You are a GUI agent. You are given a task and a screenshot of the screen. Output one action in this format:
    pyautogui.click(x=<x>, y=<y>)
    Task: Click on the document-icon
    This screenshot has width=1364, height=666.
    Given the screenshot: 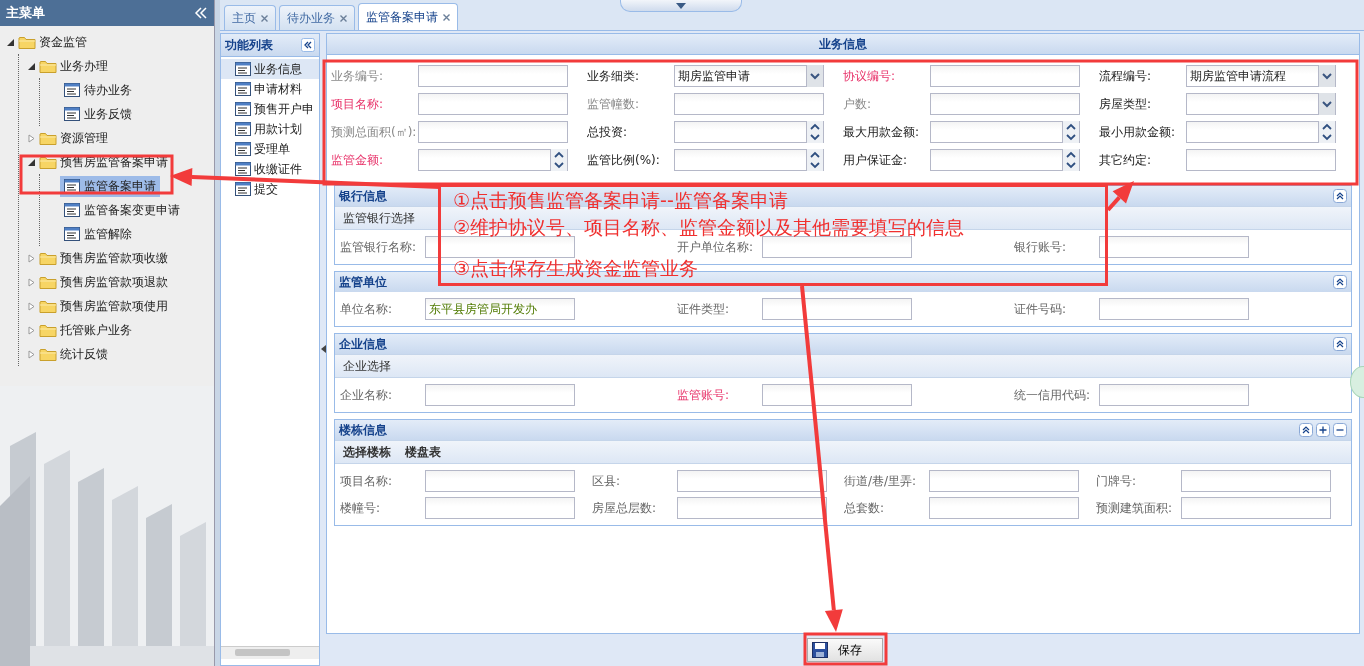 What is the action you would take?
    pyautogui.click(x=243, y=69)
    